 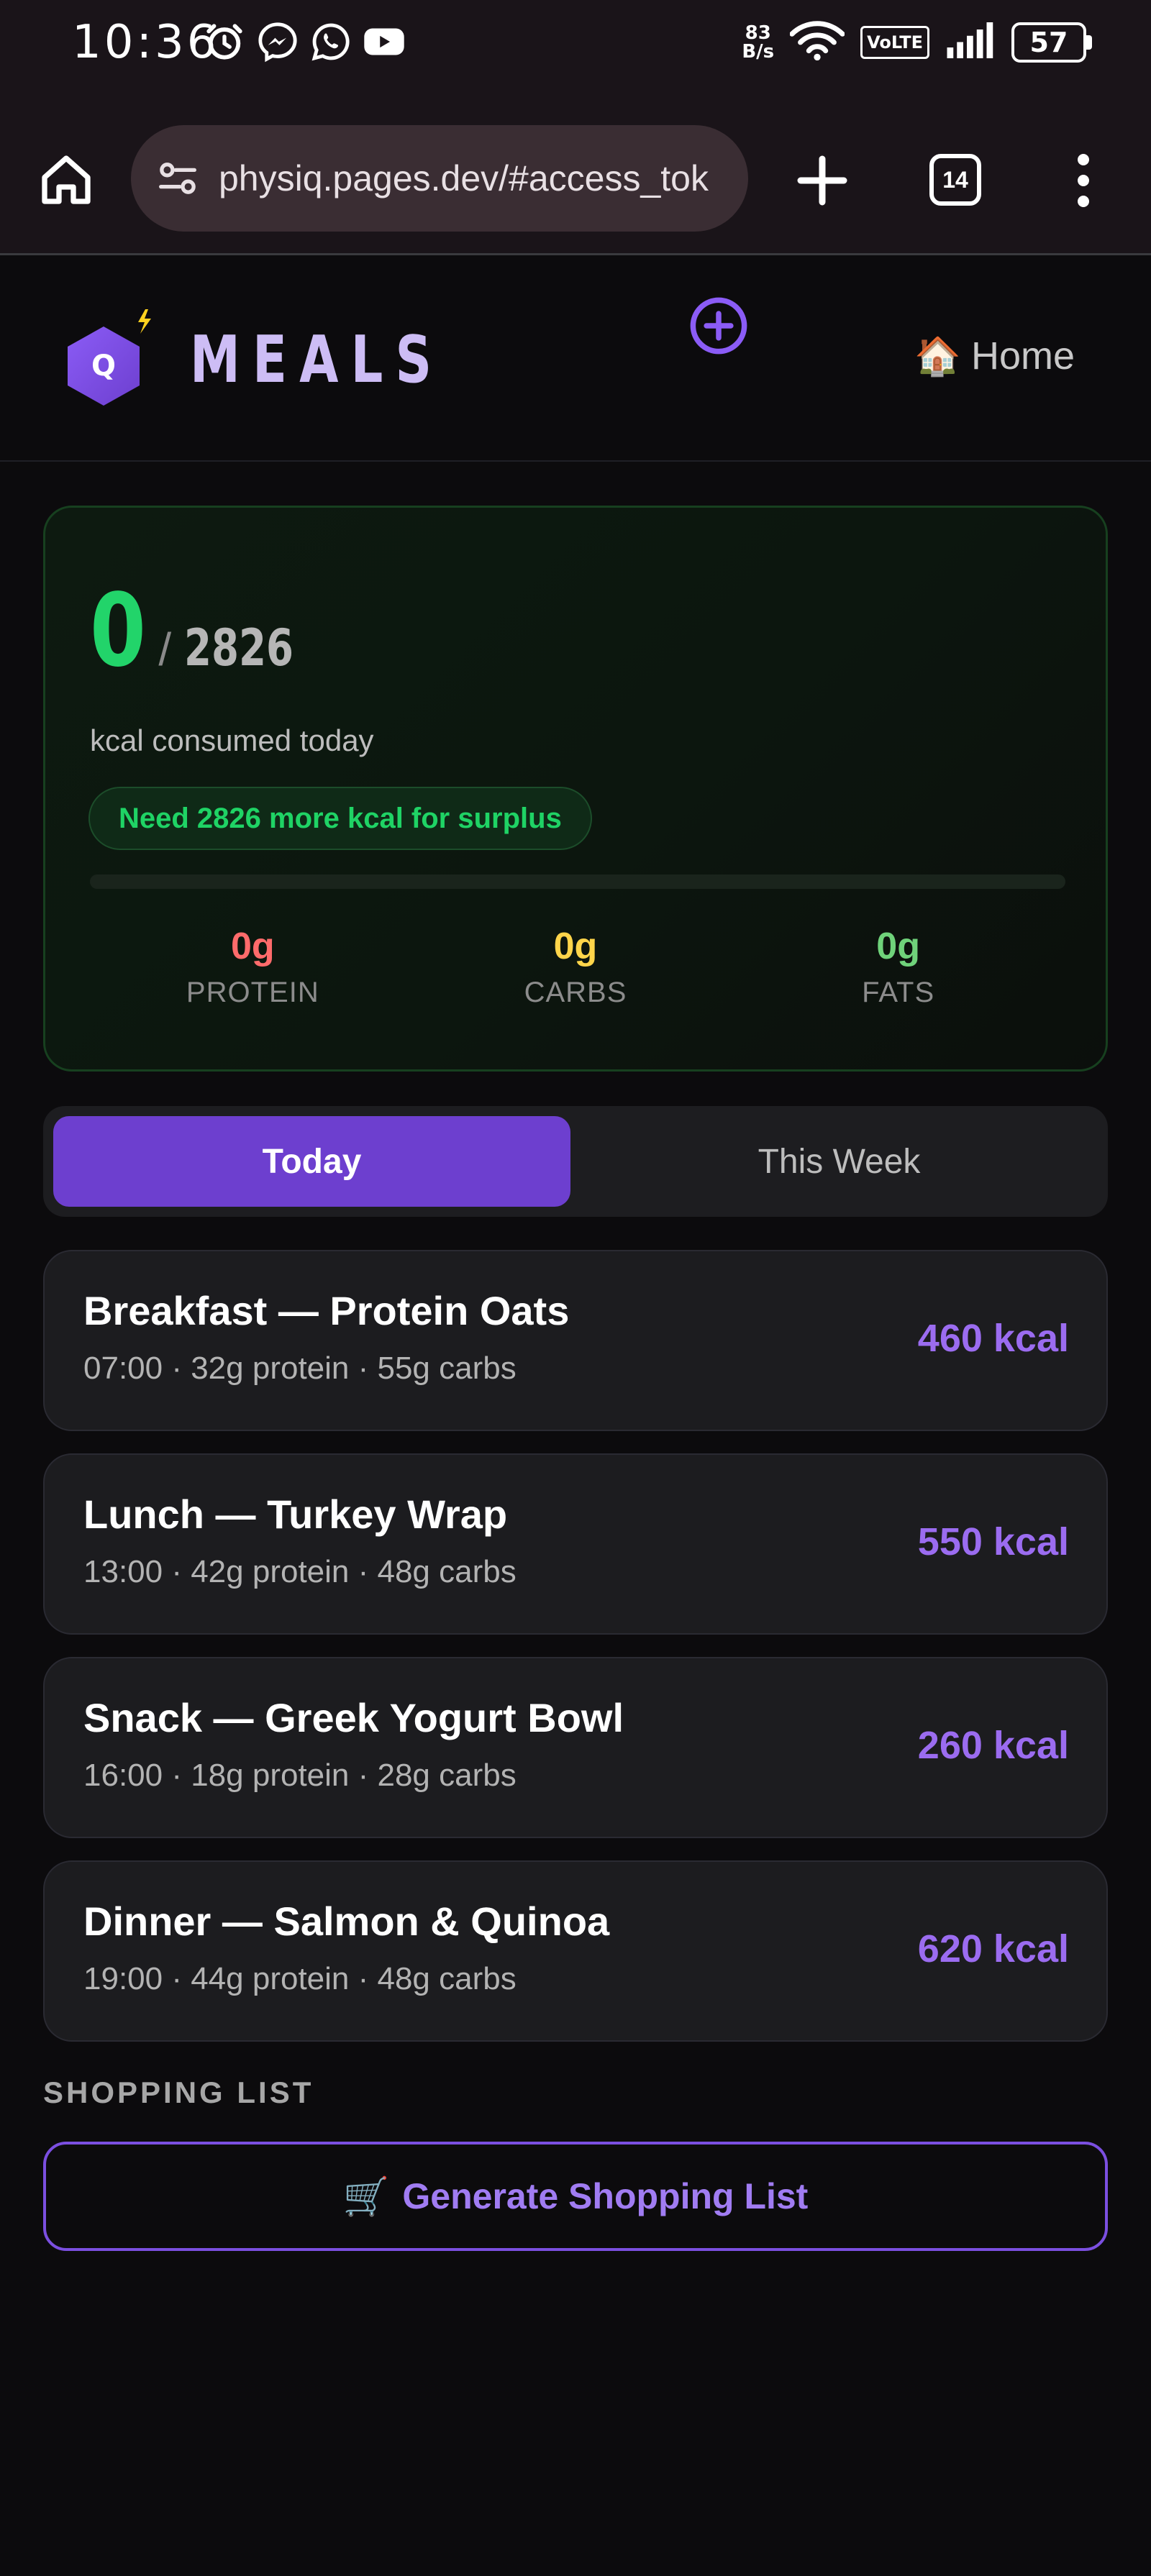 What do you see at coordinates (1051, 42) in the screenshot?
I see `battery-icon: 57` at bounding box center [1051, 42].